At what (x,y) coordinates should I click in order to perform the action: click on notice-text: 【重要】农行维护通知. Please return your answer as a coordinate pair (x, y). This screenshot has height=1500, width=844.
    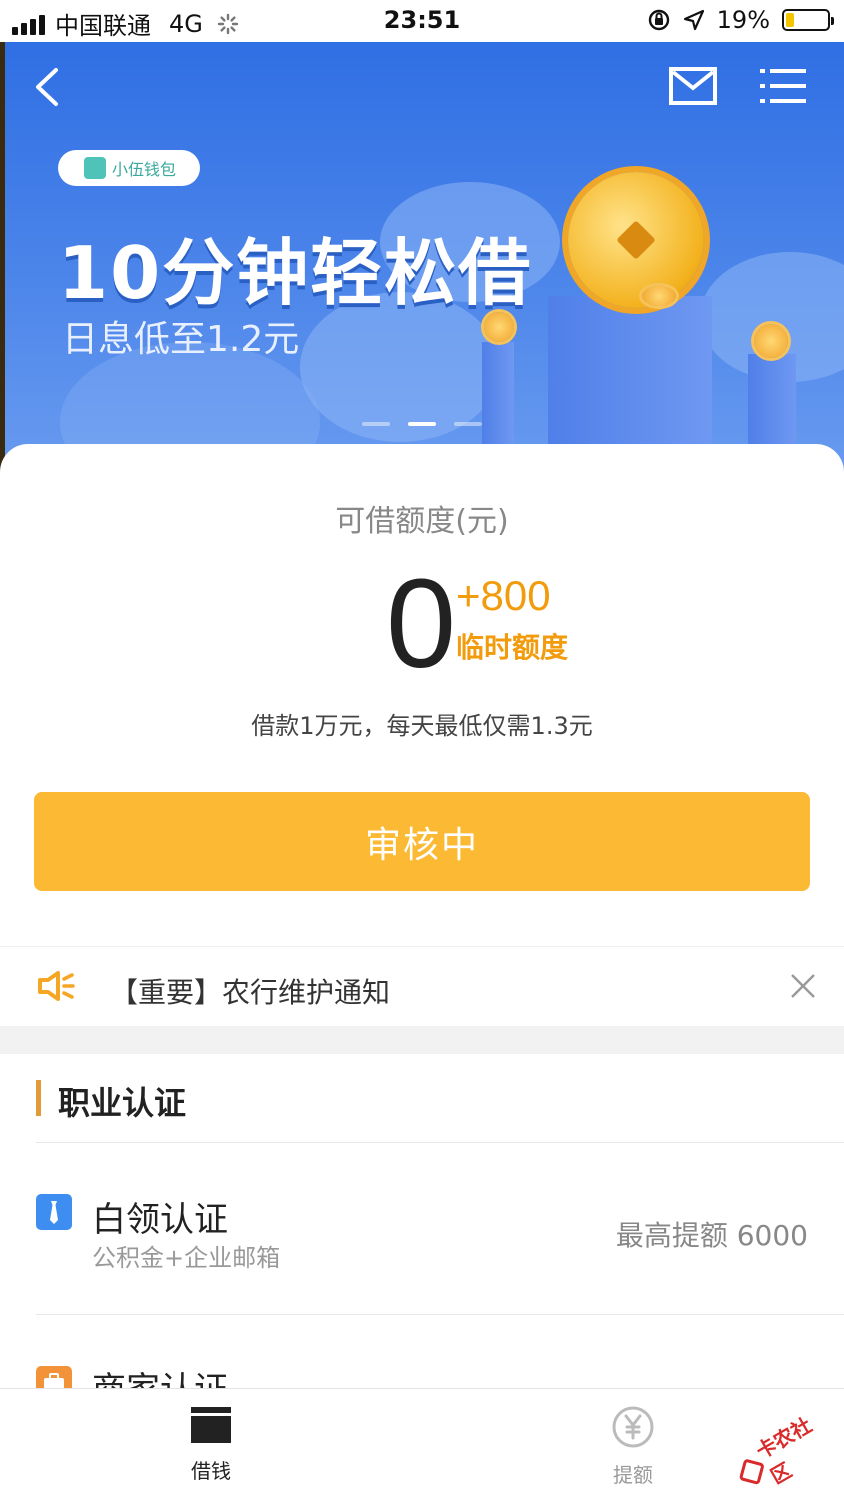
    Looking at the image, I should click on (250, 991).